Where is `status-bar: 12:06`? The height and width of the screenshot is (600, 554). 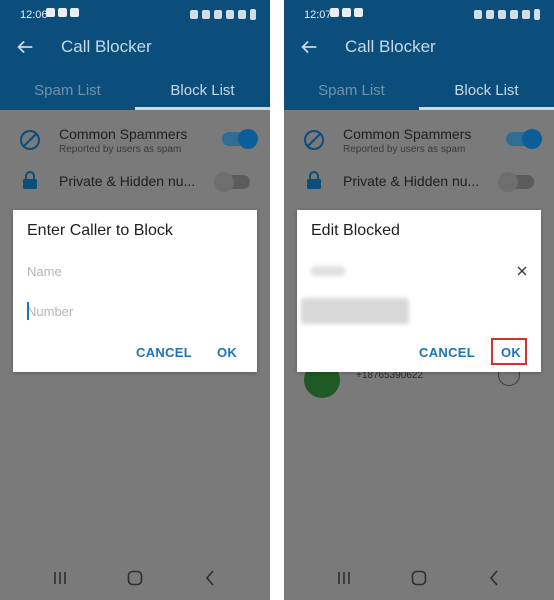 status-bar: 12:06 is located at coordinates (135, 15).